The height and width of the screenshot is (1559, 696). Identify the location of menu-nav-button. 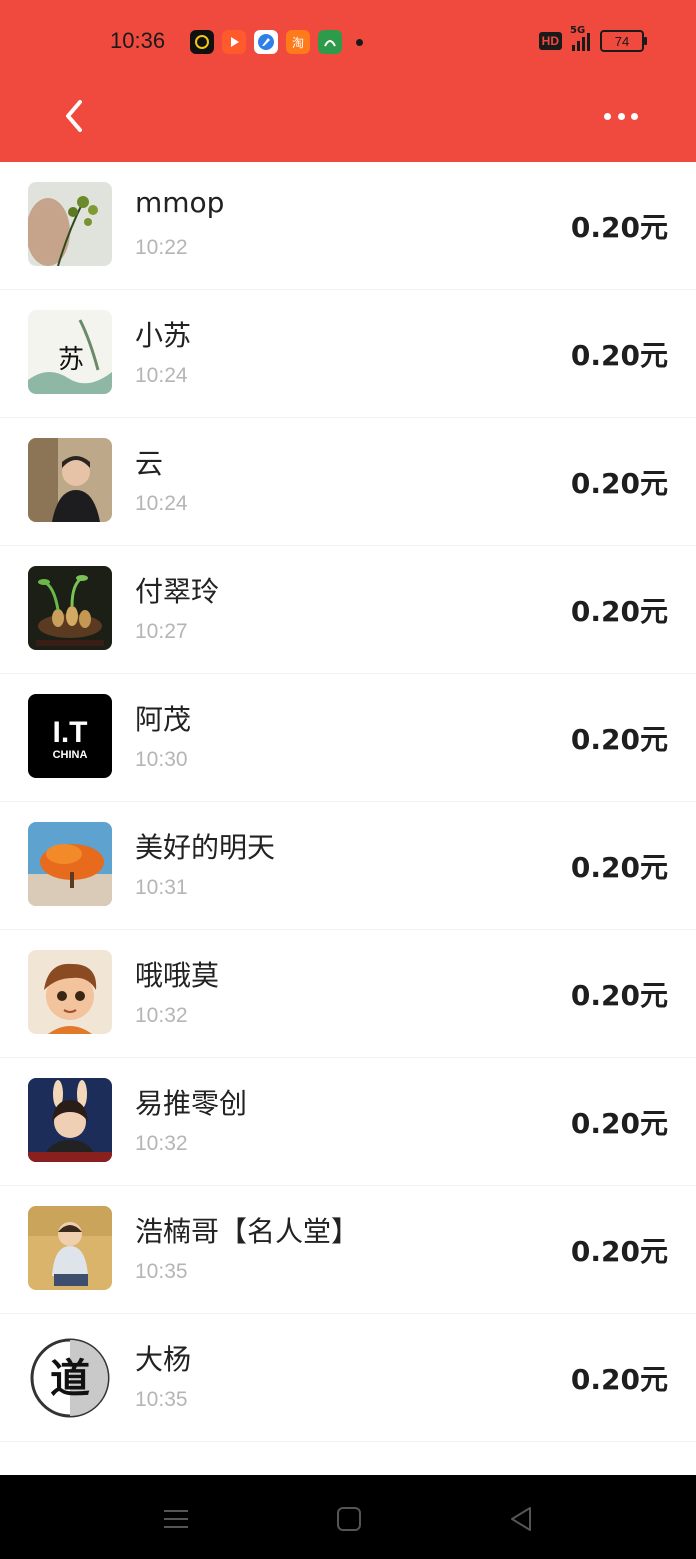
(176, 1519).